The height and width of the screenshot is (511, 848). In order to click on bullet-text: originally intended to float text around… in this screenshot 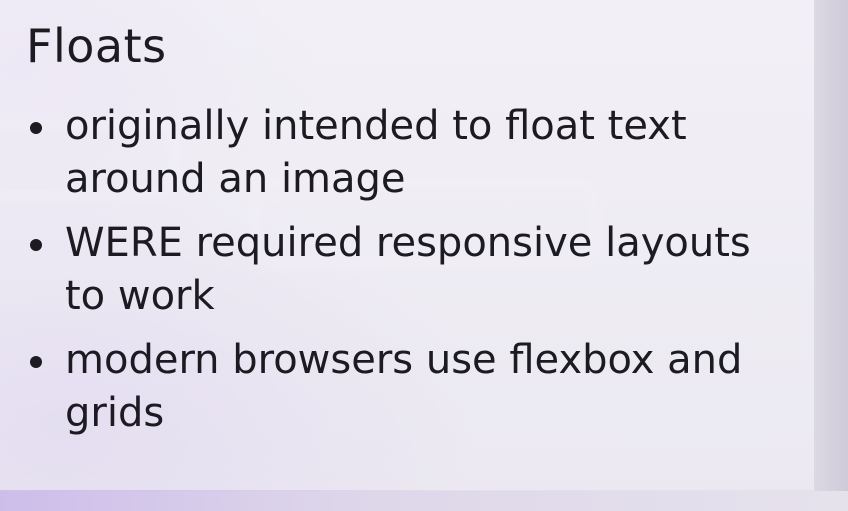, I will do `click(376, 152)`.